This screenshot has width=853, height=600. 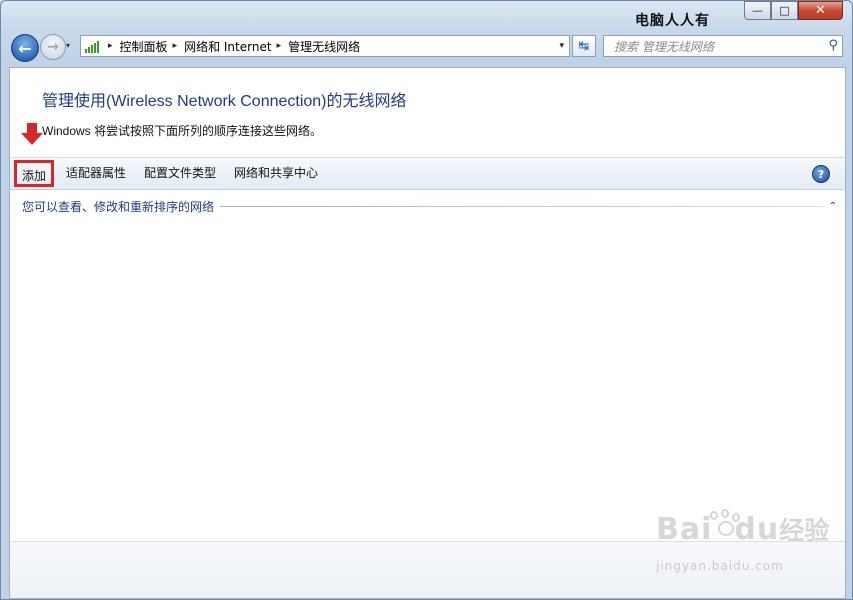 I want to click on back-button: ←, so click(x=25, y=48).